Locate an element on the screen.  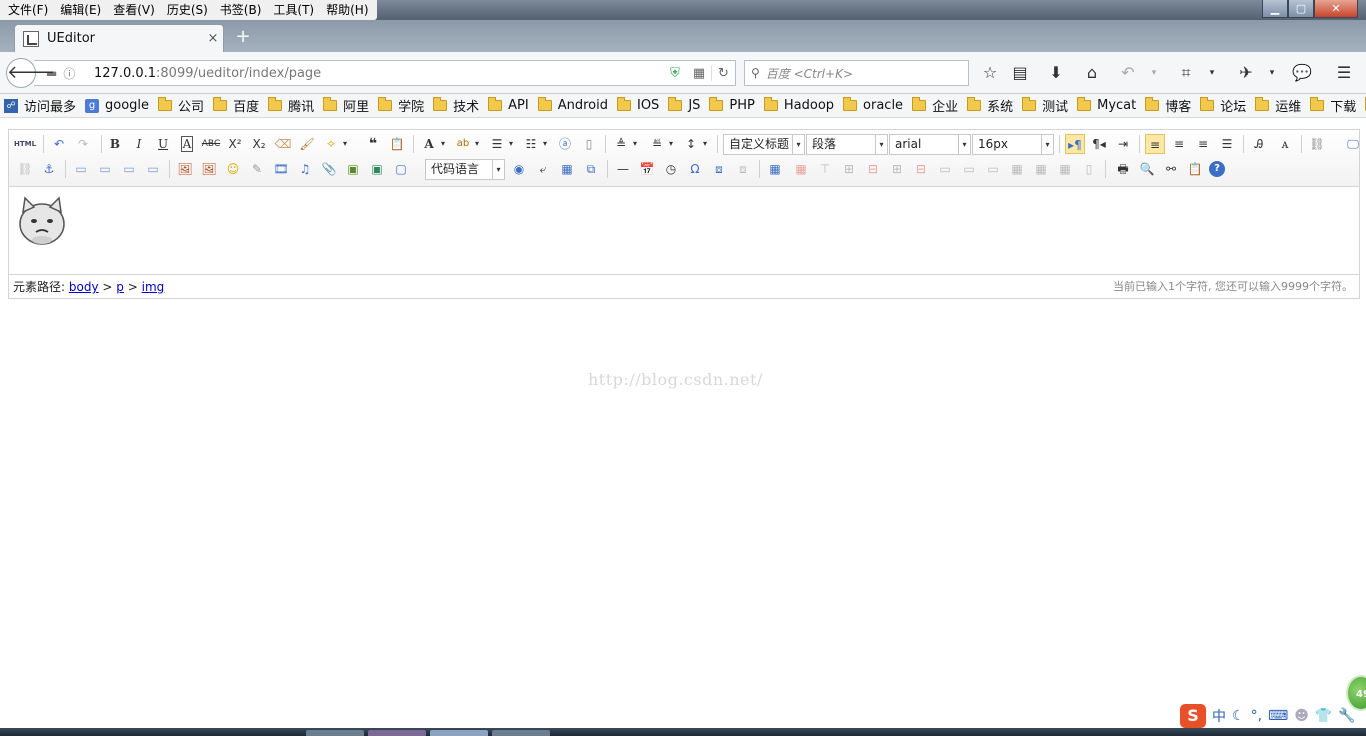
menu-view: 查看(V) is located at coordinates (134, 10).